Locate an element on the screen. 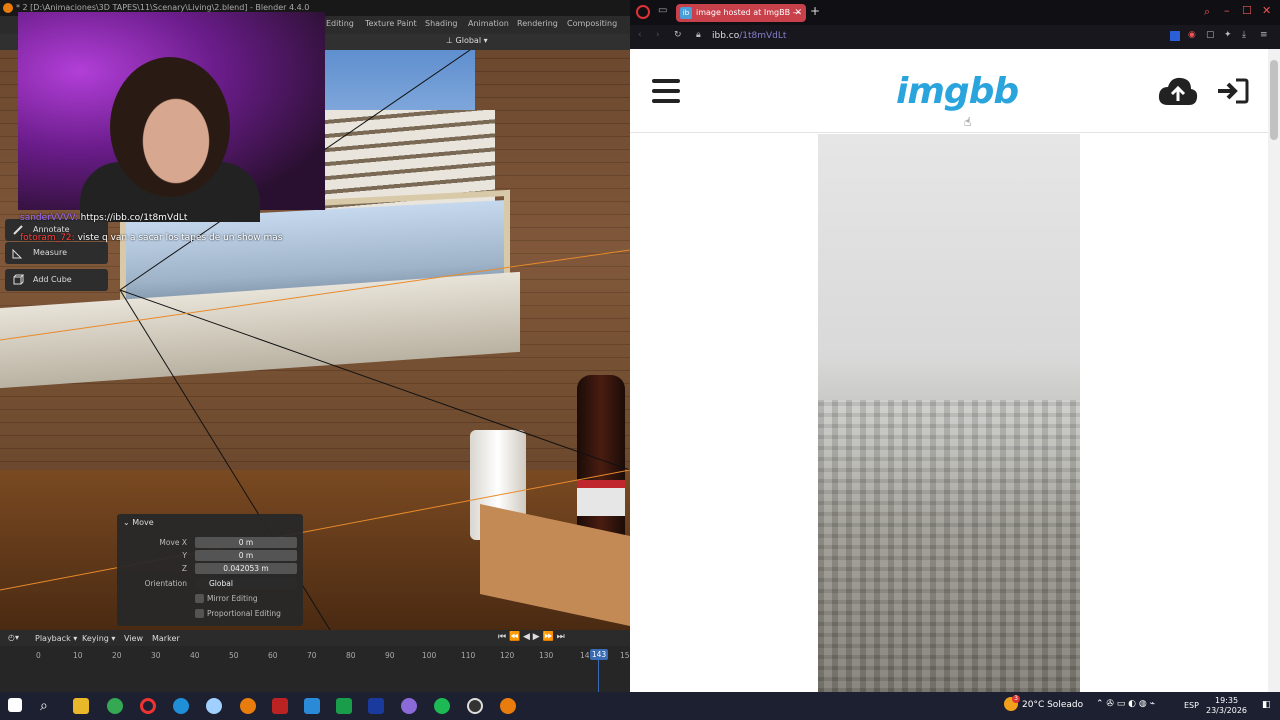 The height and width of the screenshot is (720, 1280). obs-studio-icon is located at coordinates (475, 706).